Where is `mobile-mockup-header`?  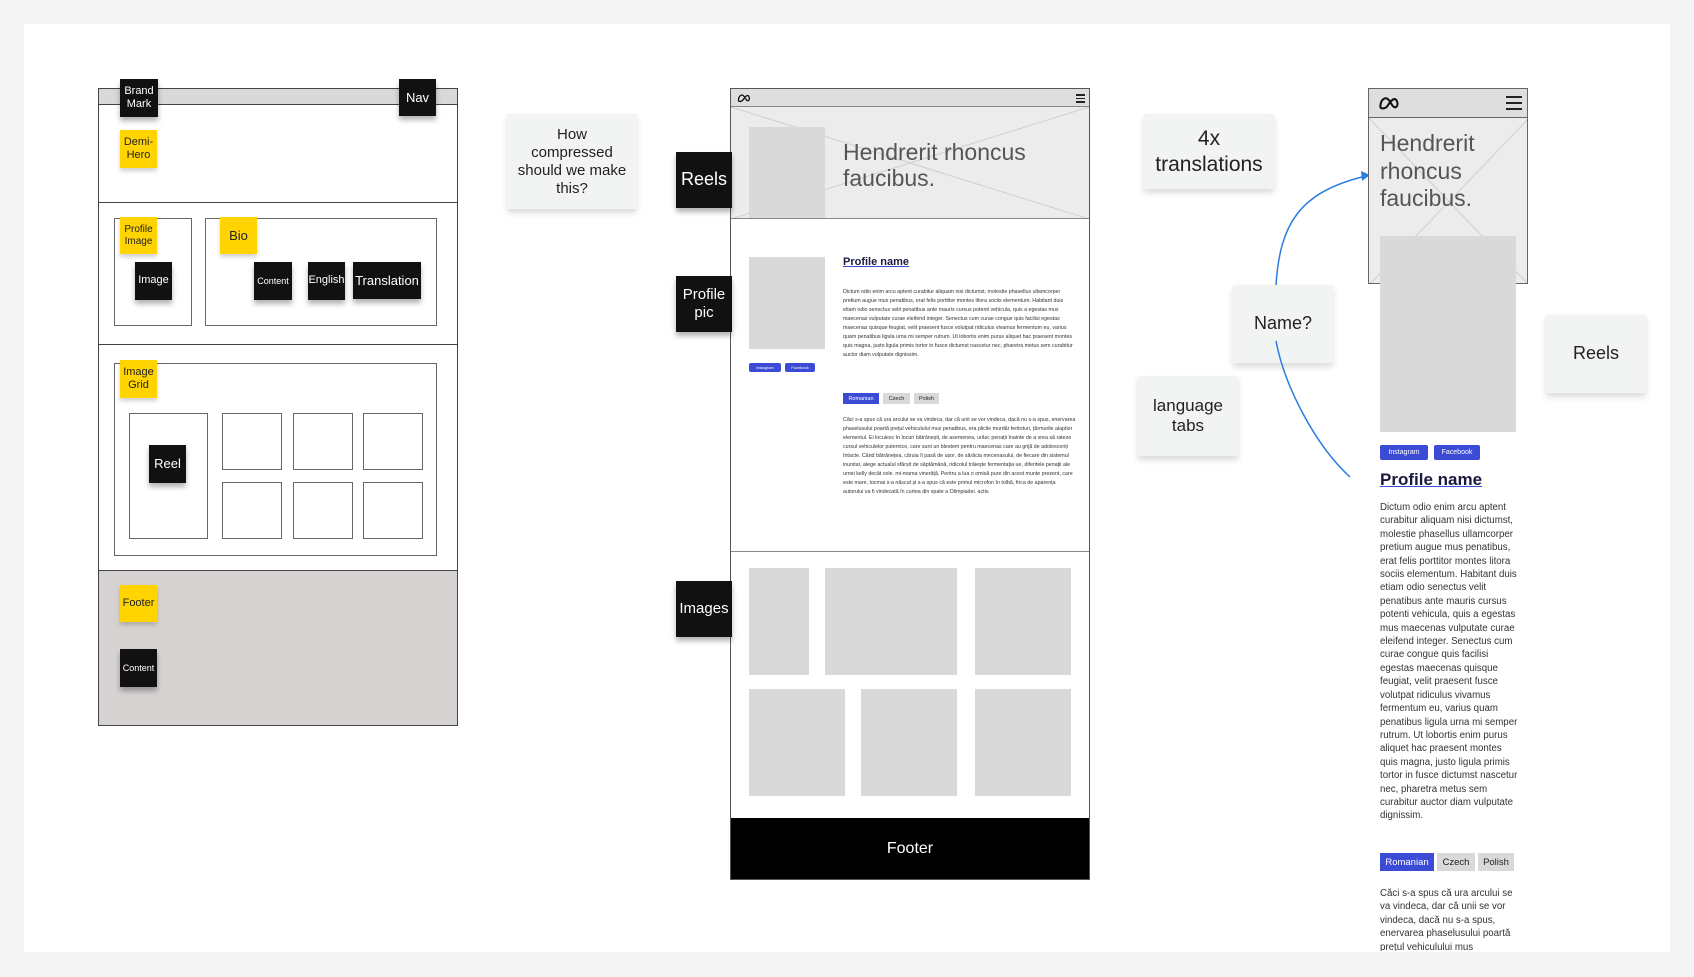 mobile-mockup-header is located at coordinates (1448, 103).